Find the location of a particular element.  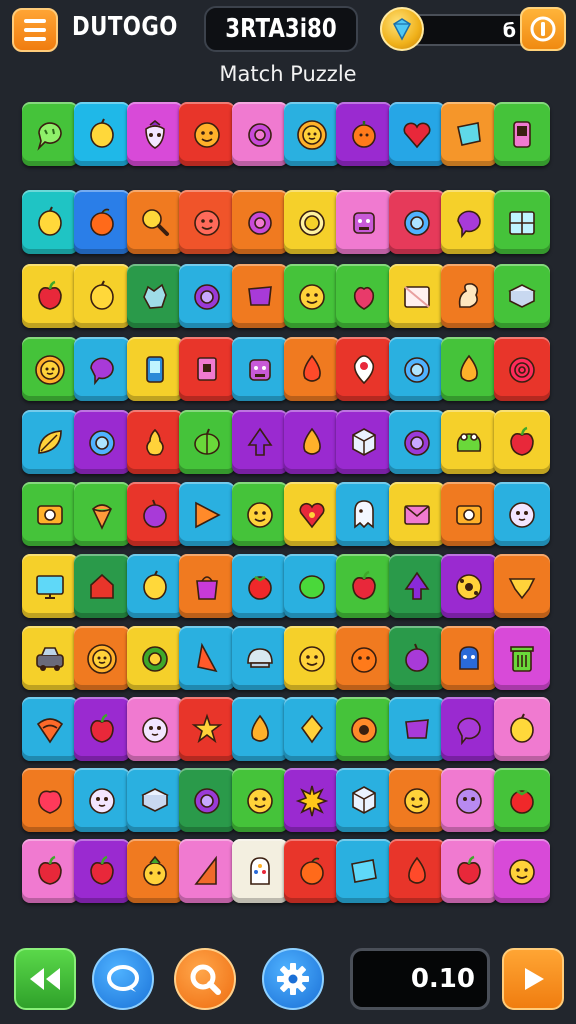

menu-button is located at coordinates (35, 30).